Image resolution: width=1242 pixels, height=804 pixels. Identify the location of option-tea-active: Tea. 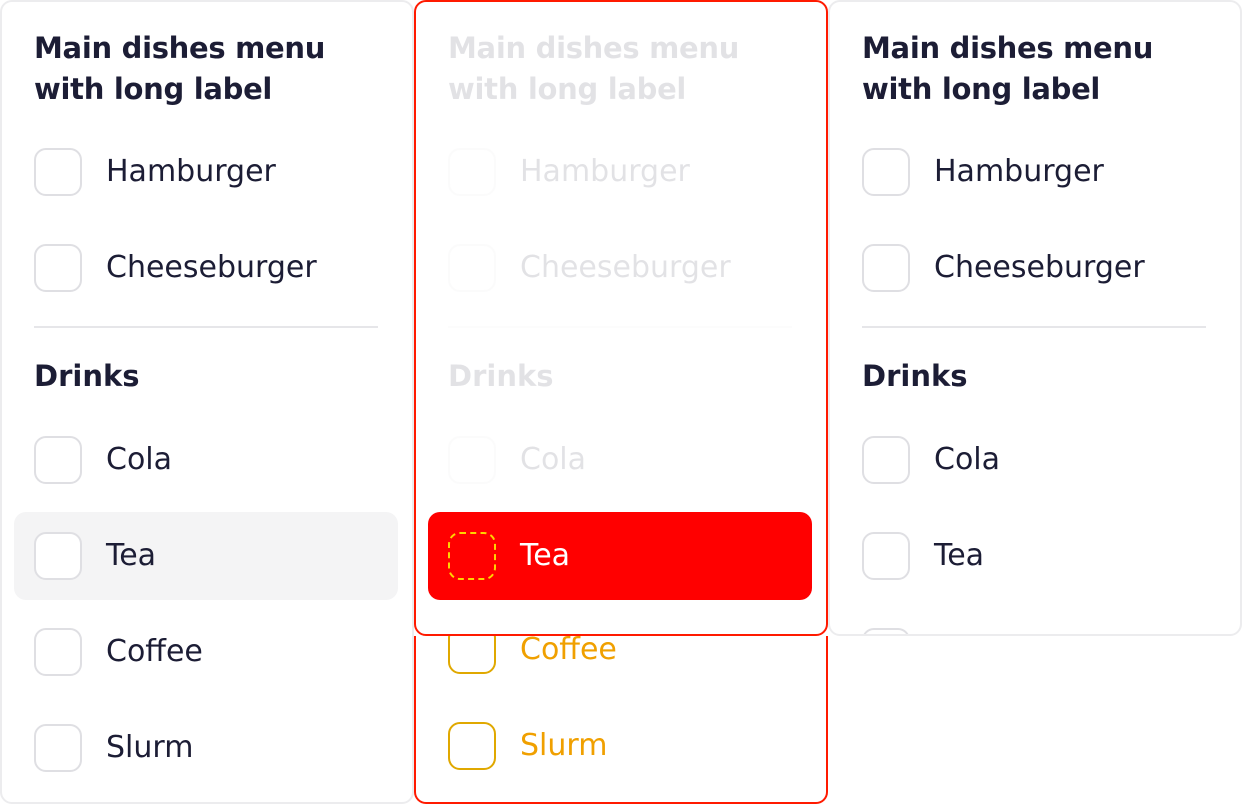
(620, 556).